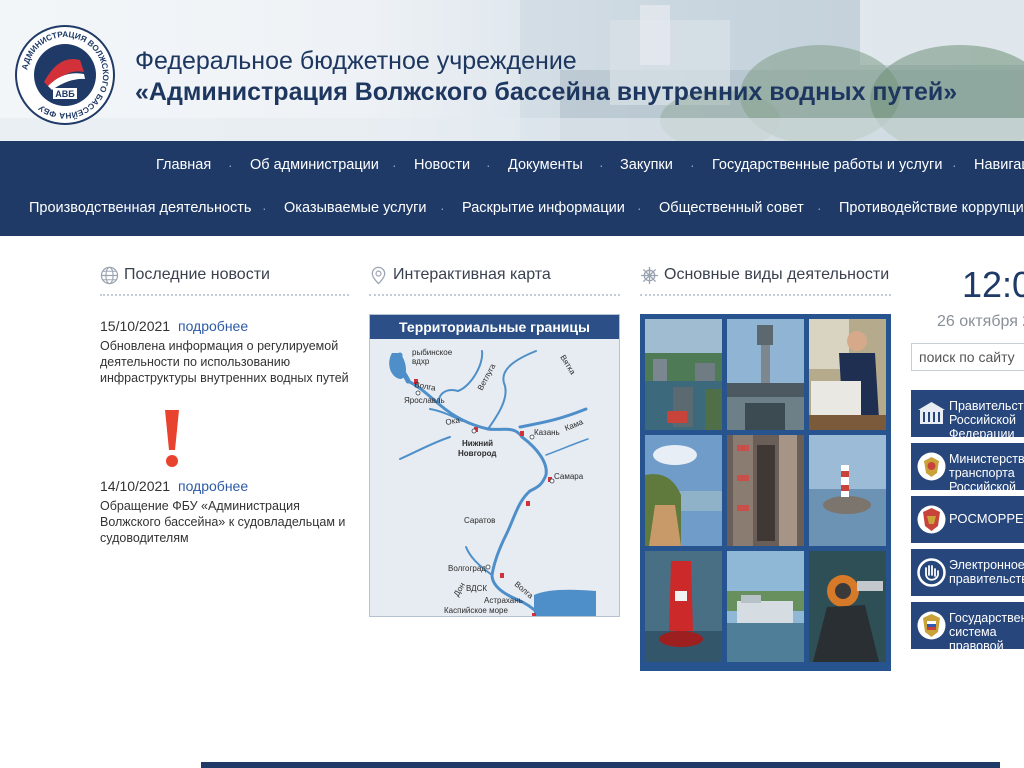 This screenshot has width=1024, height=768. What do you see at coordinates (847, 490) in the screenshot?
I see `activity-photo-lighthouse` at bounding box center [847, 490].